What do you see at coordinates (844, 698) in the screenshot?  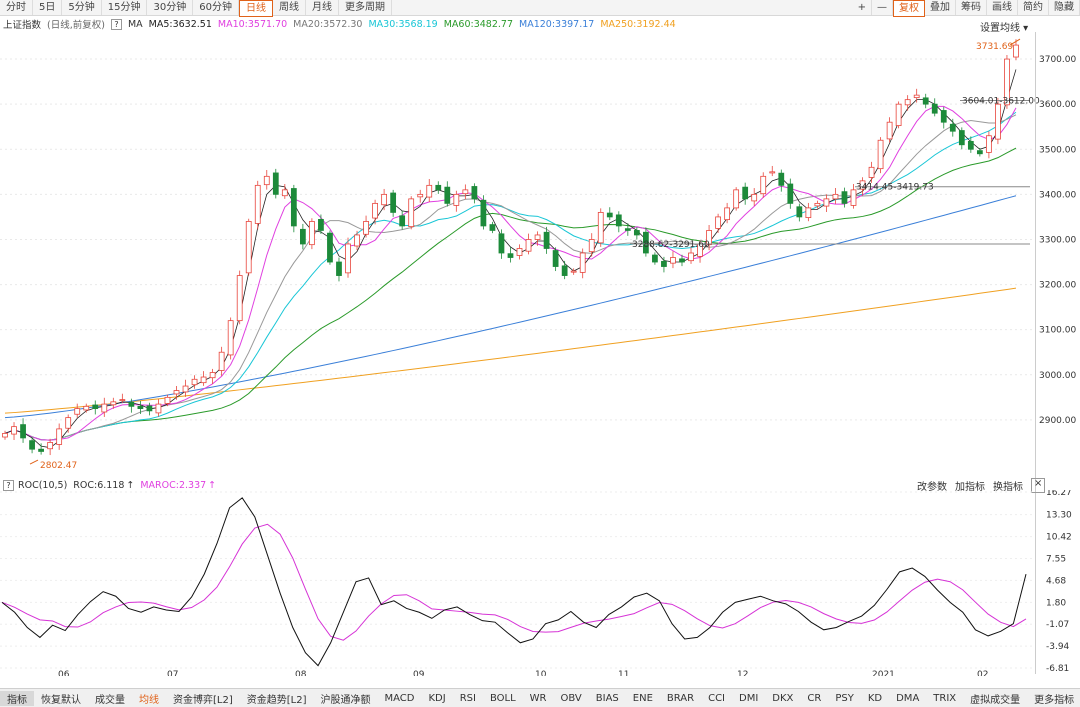 I see `indicator-tab: PSY` at bounding box center [844, 698].